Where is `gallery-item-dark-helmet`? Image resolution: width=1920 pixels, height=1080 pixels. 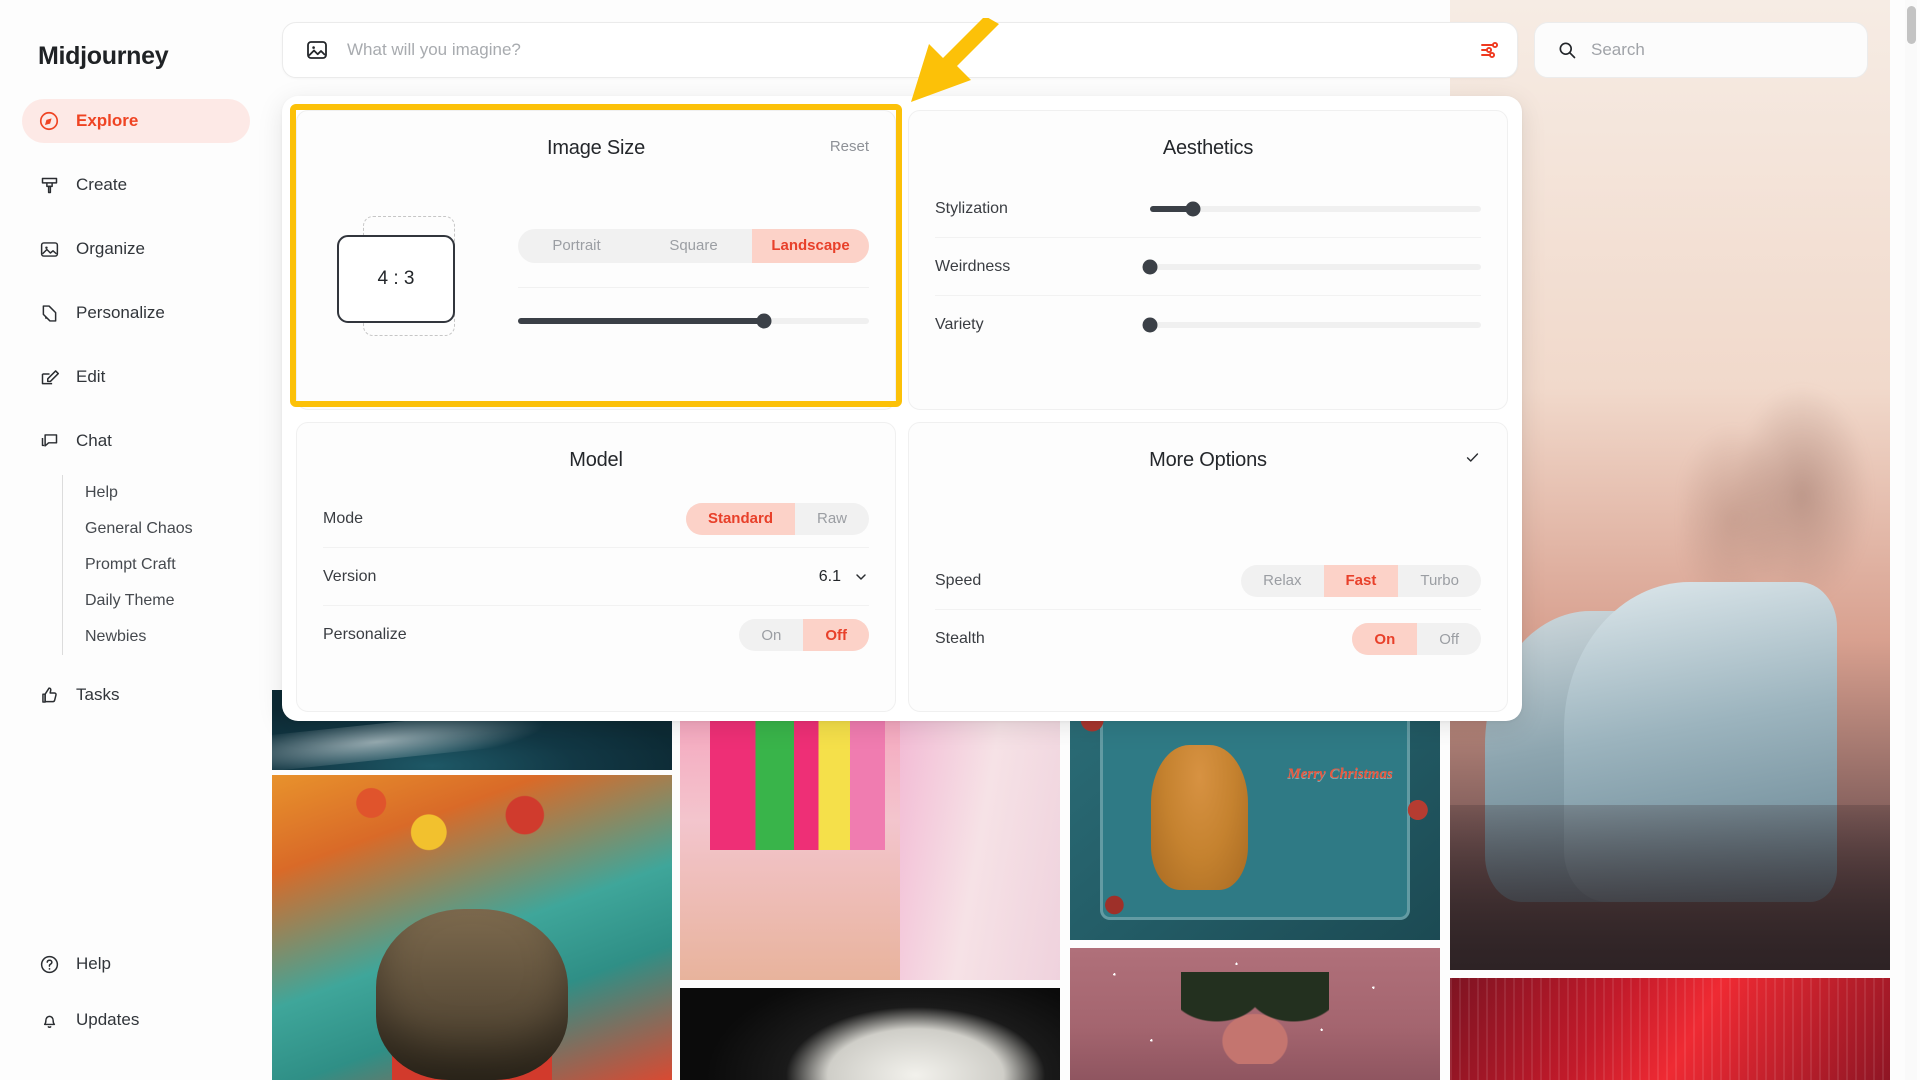
gallery-item-dark-helmet is located at coordinates (870, 1034).